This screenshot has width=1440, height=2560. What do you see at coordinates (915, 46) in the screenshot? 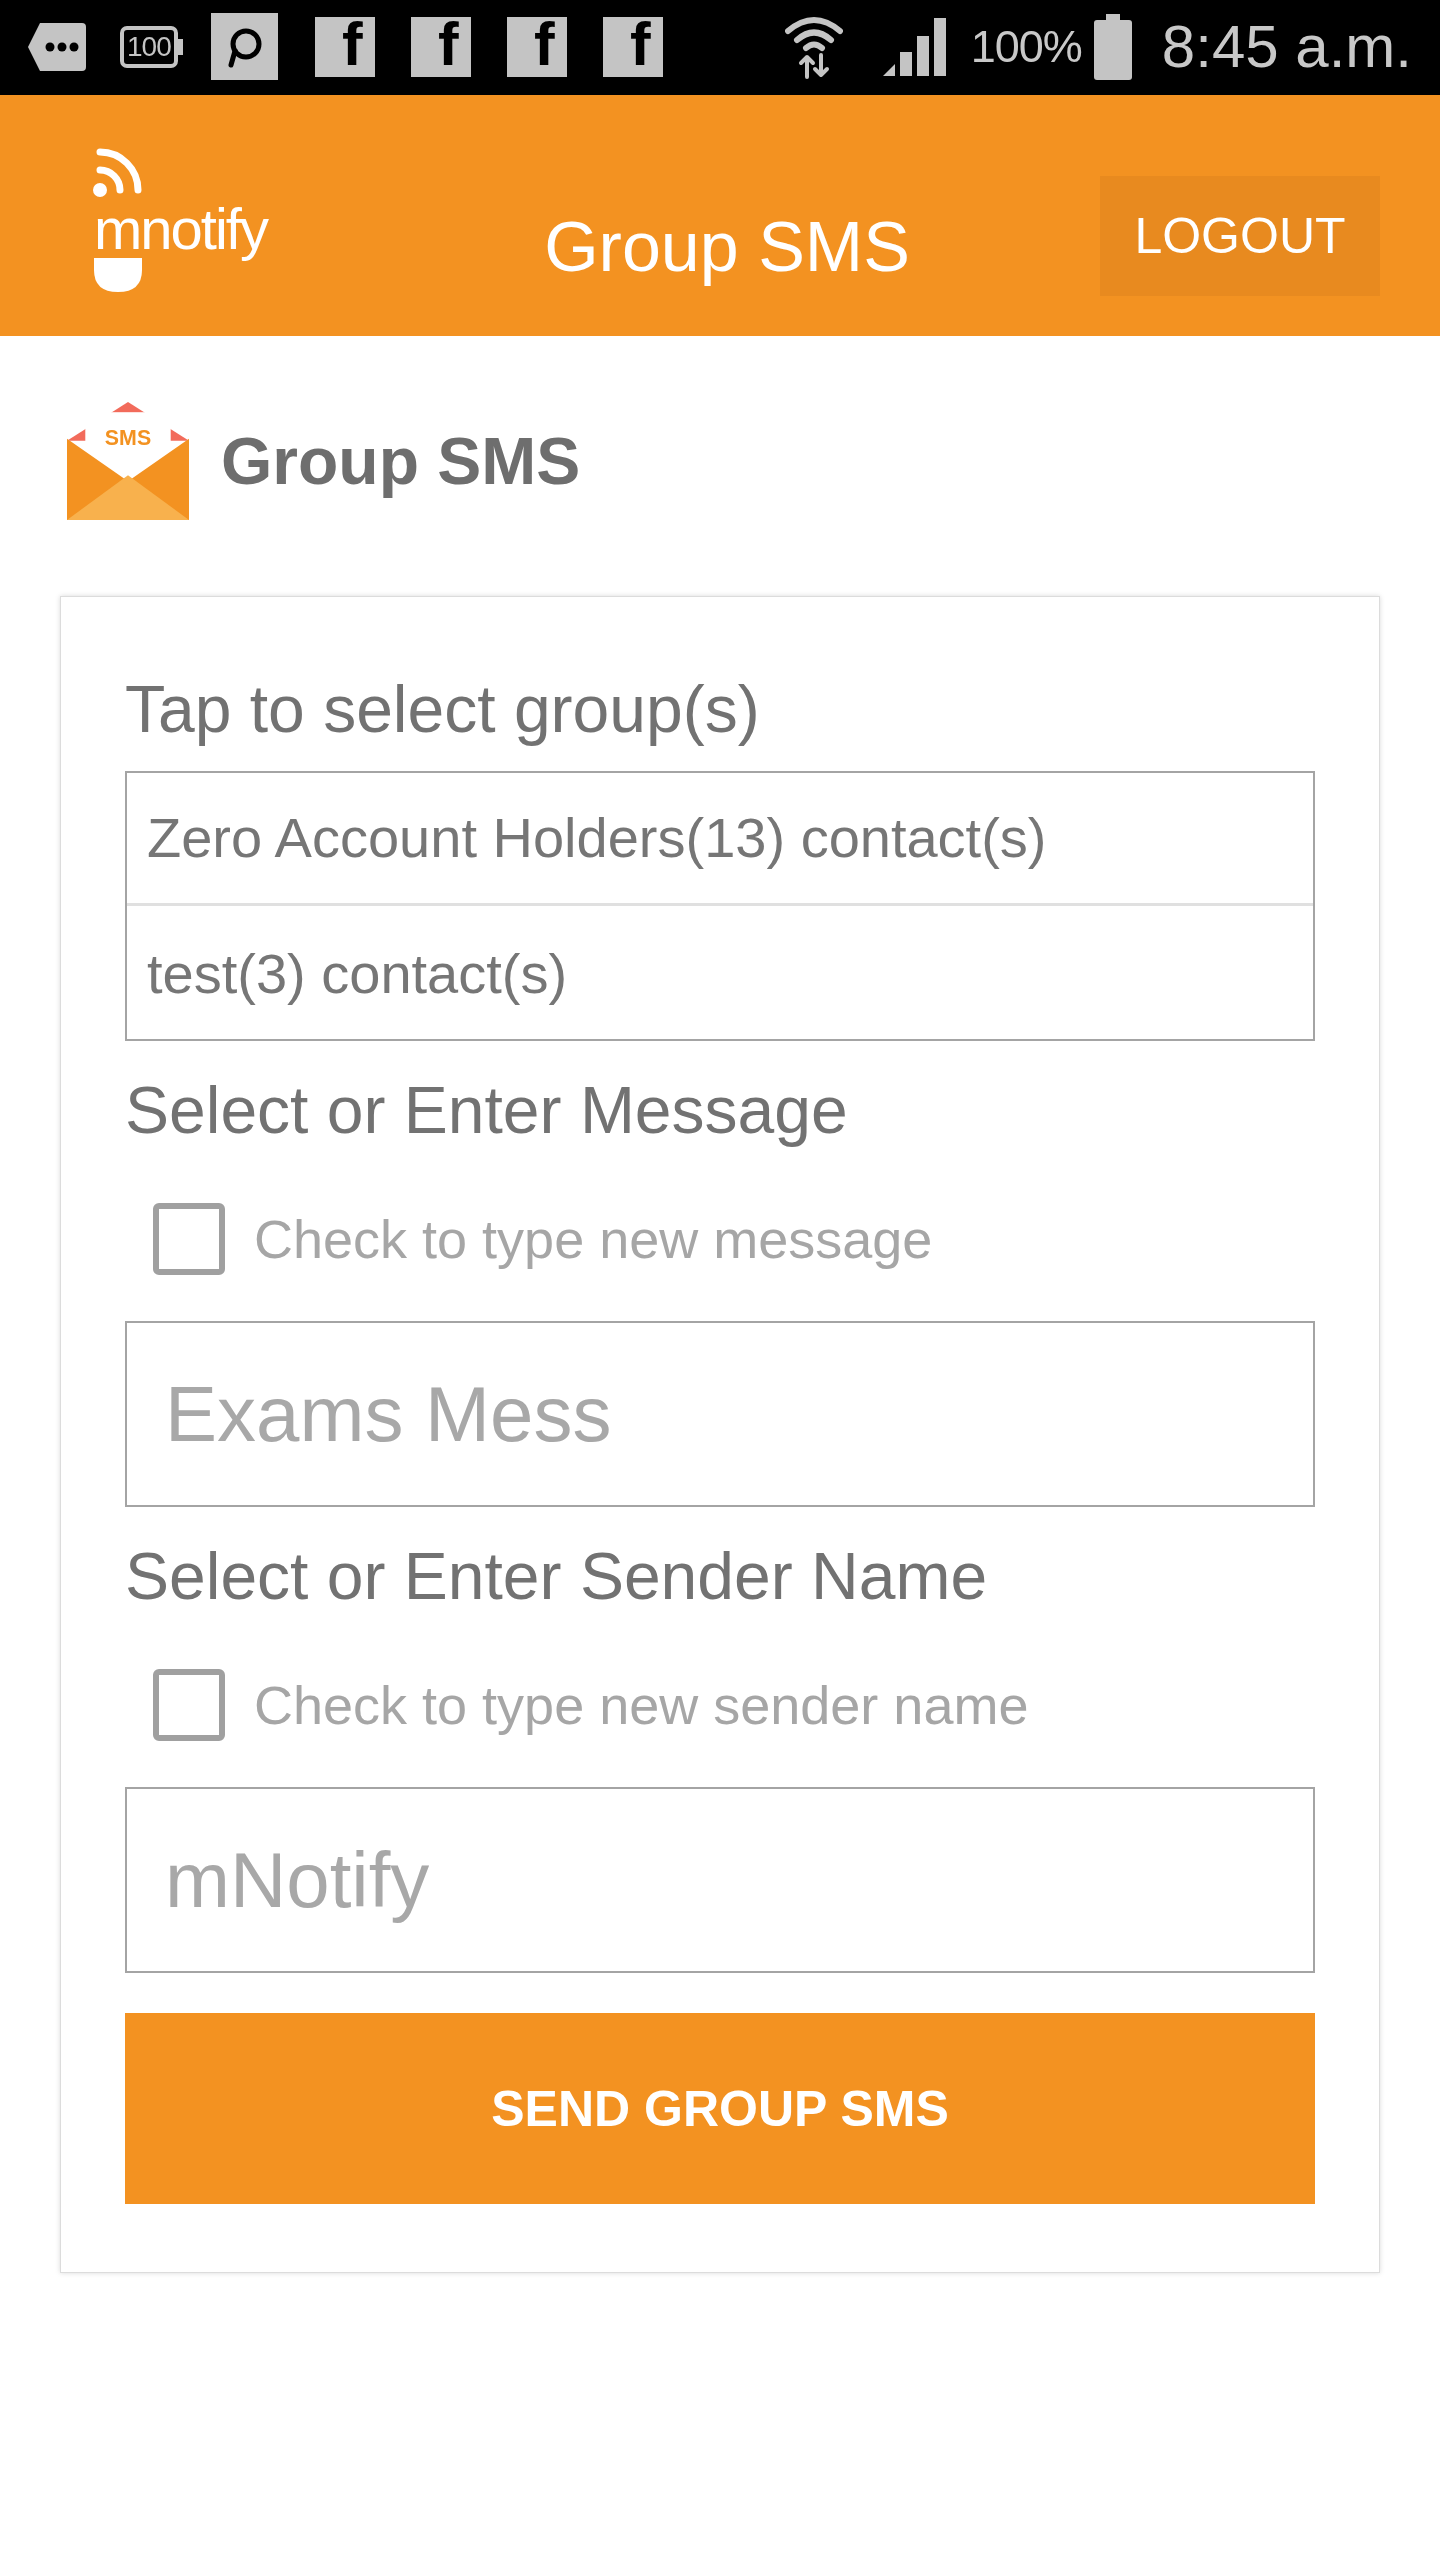
I see `signal-bars-icon` at bounding box center [915, 46].